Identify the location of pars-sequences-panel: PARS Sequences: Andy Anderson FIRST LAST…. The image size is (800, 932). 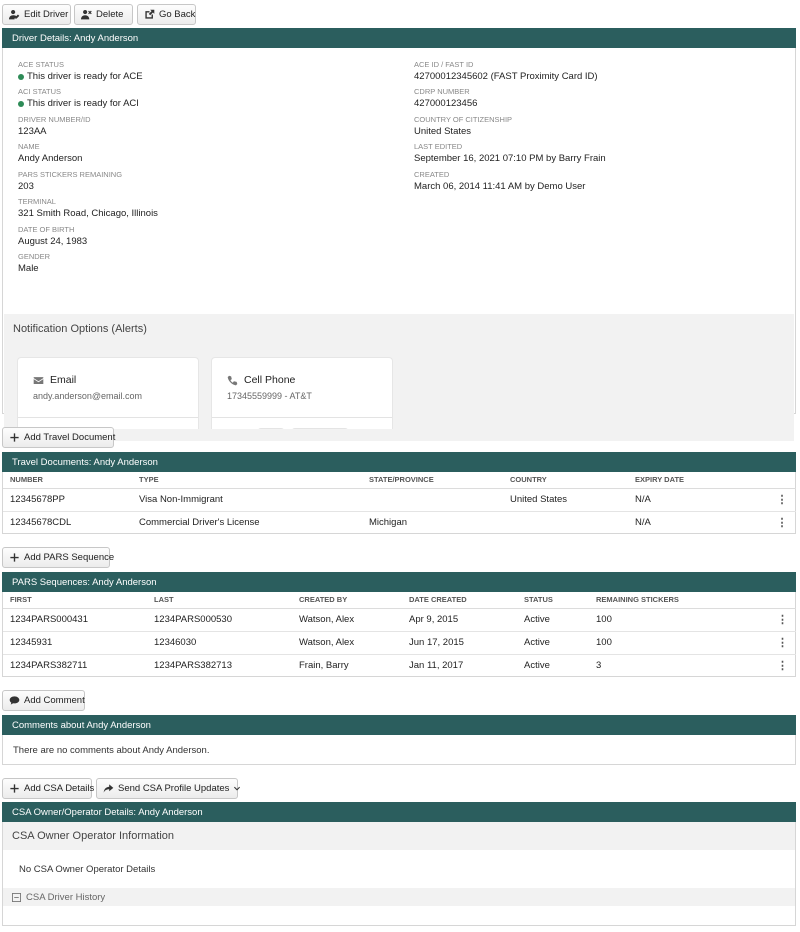
(399, 624).